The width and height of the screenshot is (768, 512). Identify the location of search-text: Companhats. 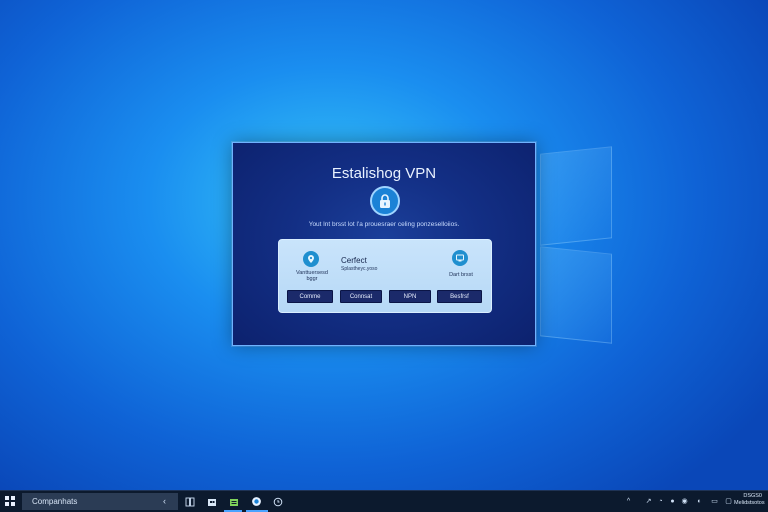
(55, 501).